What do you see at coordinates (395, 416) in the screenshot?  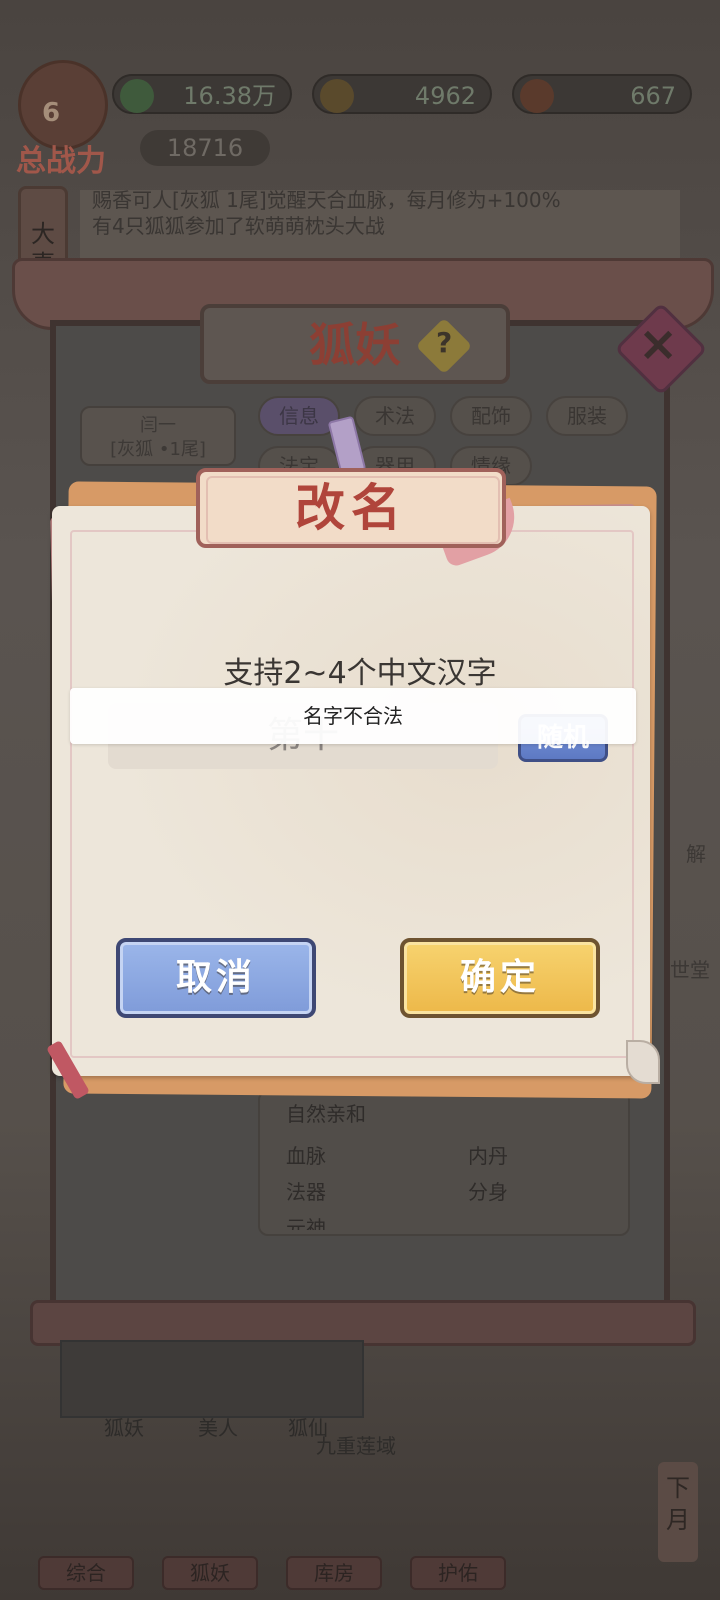 I see `tab-spells: 术法` at bounding box center [395, 416].